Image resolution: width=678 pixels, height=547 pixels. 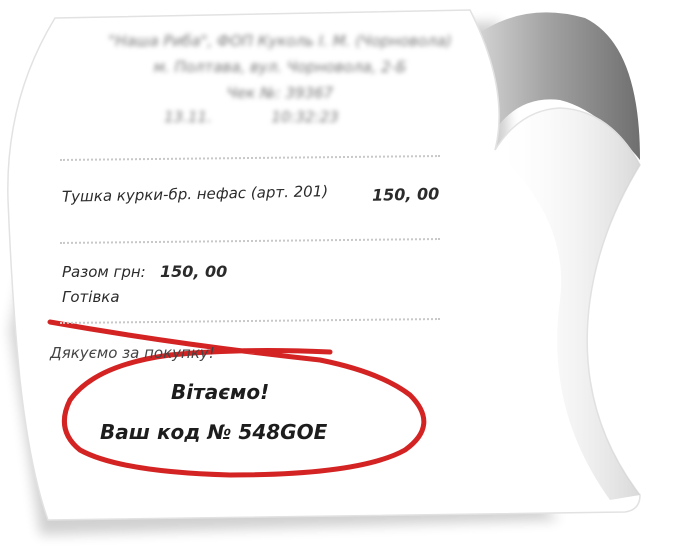 What do you see at coordinates (104, 272) in the screenshot?
I see `total-label: Разом грн:` at bounding box center [104, 272].